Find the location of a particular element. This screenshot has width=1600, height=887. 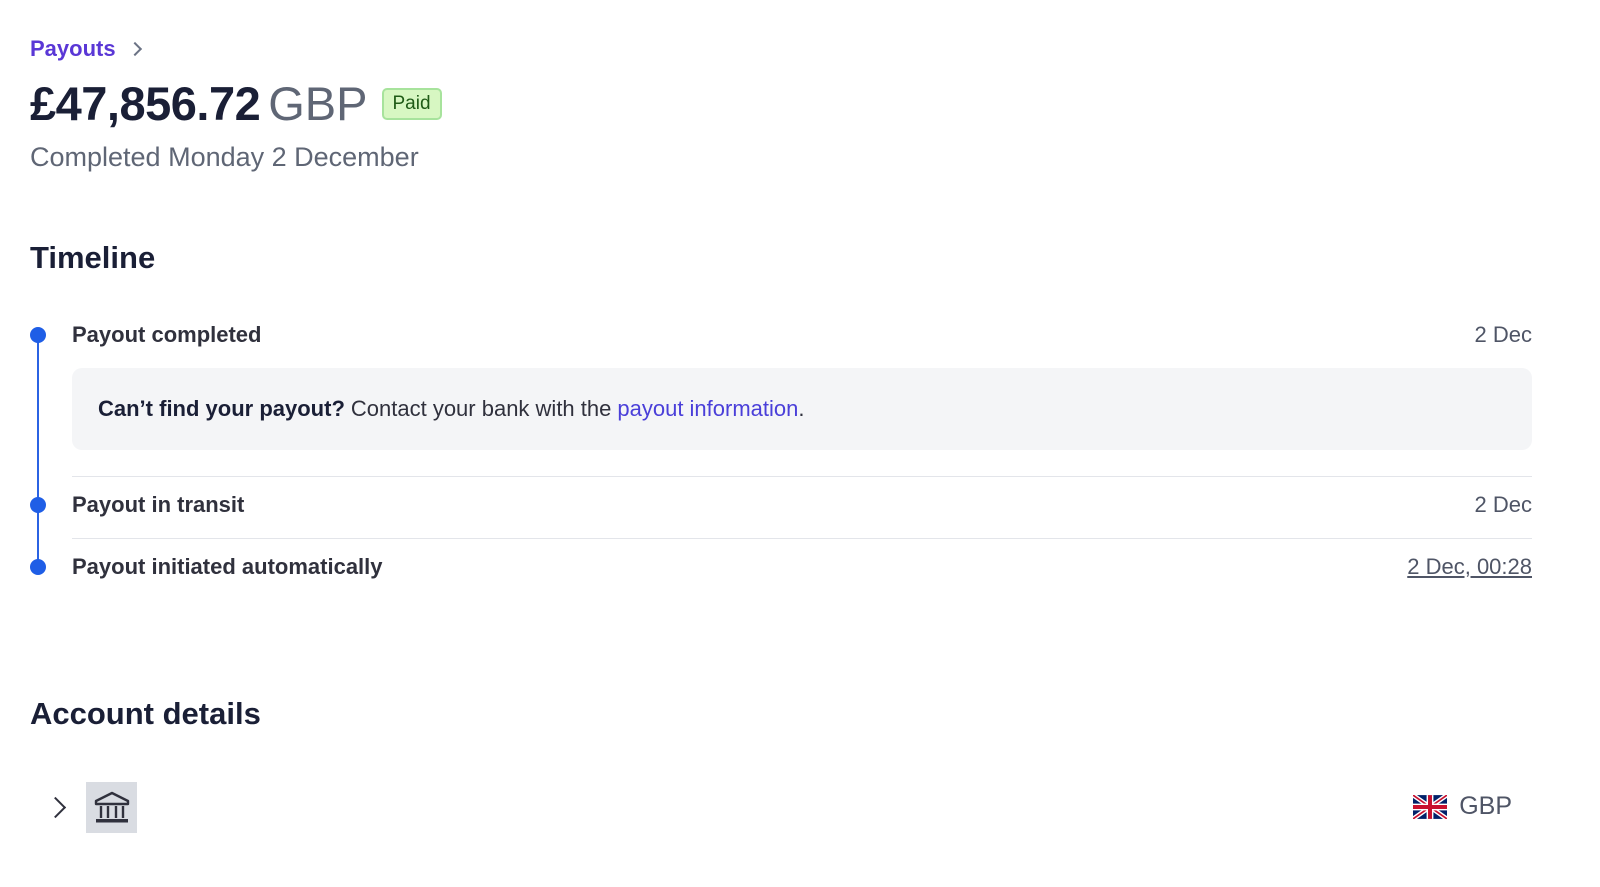

event-title: Payout in transit is located at coordinates (158, 504).